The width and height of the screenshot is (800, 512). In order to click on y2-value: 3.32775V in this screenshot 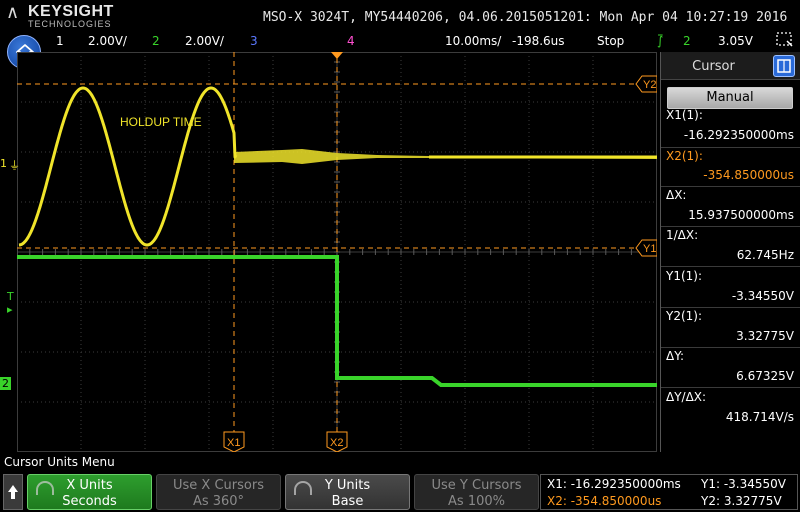, I will do `click(765, 336)`.